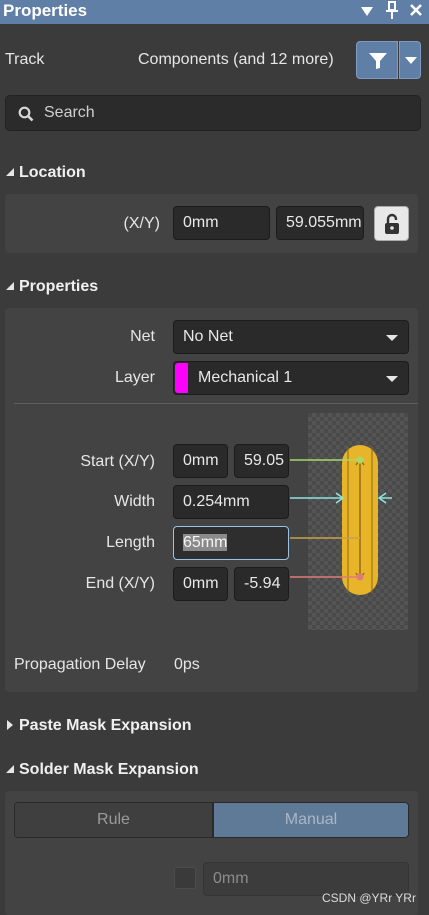  Describe the element at coordinates (105, 725) in the screenshot. I see `section-paste-mask-title: Paste Mask Expansion` at that location.